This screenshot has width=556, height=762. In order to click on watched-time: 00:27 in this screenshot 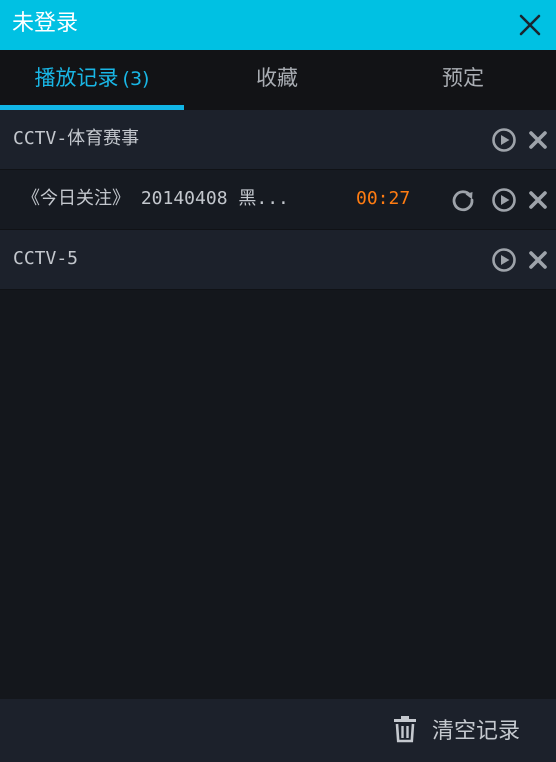, I will do `click(383, 198)`.